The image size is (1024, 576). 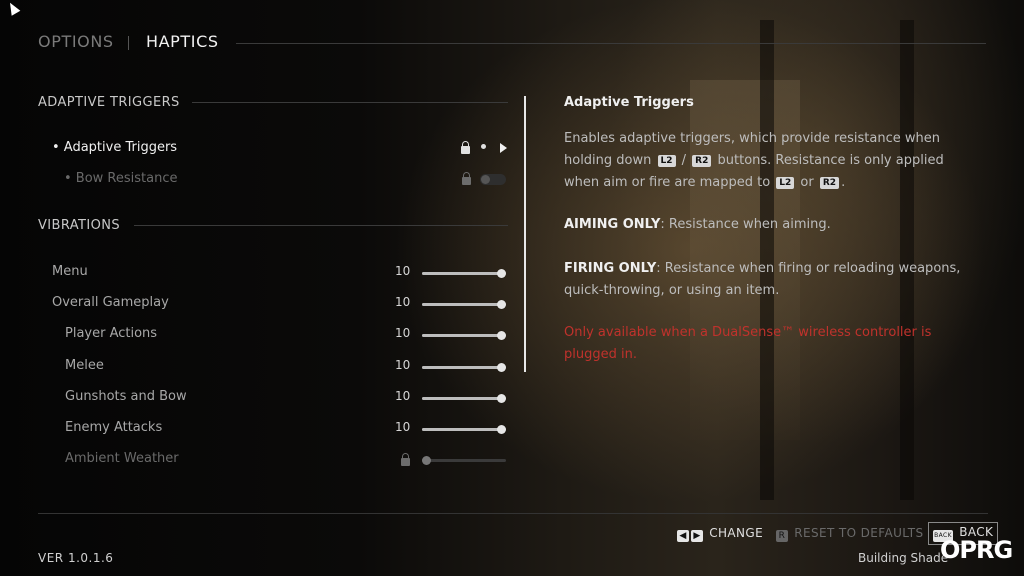 I want to click on r-key-icon: R, so click(x=782, y=536).